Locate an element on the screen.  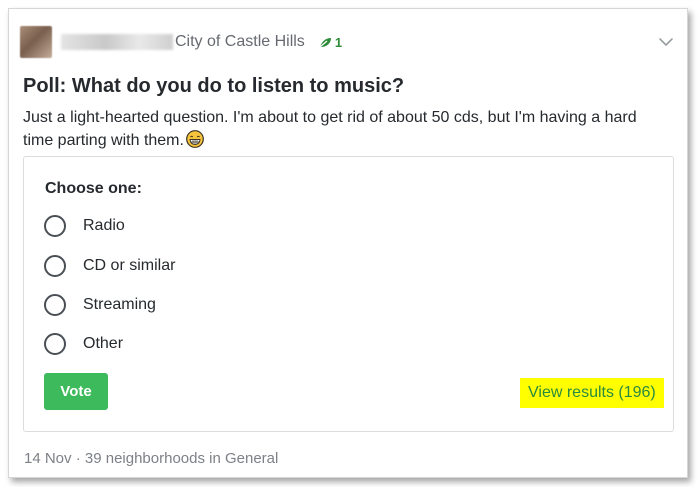
poll-option-label: Streaming is located at coordinates (119, 304).